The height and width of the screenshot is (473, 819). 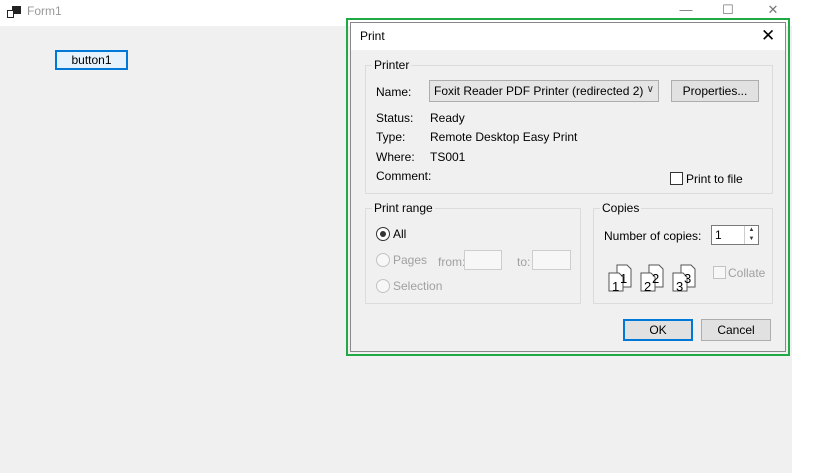 What do you see at coordinates (524, 262) in the screenshot?
I see `range-to-label: to:` at bounding box center [524, 262].